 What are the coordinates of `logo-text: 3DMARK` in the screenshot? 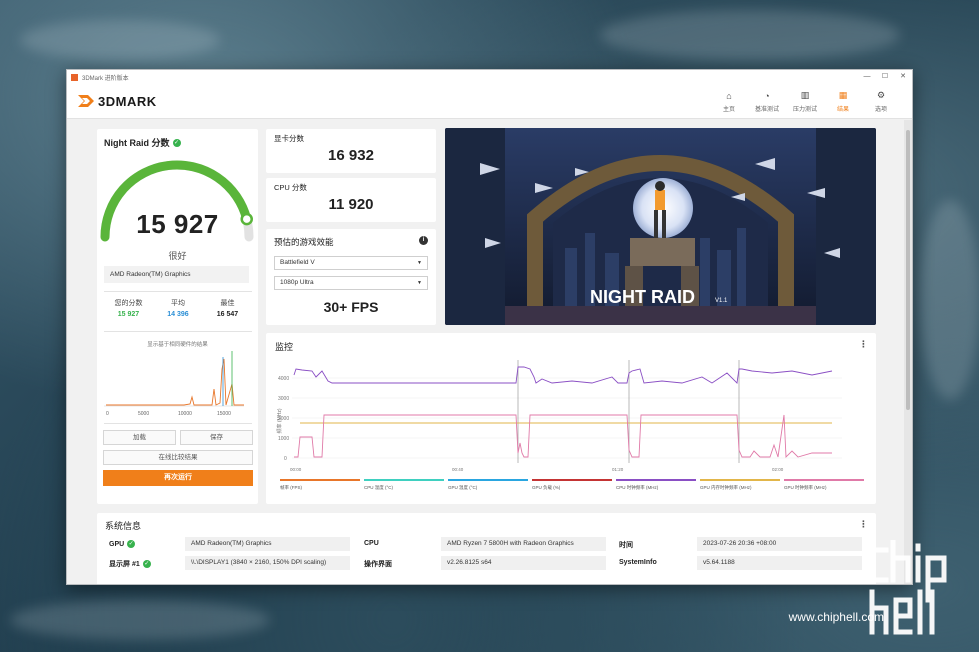 It's located at (127, 101).